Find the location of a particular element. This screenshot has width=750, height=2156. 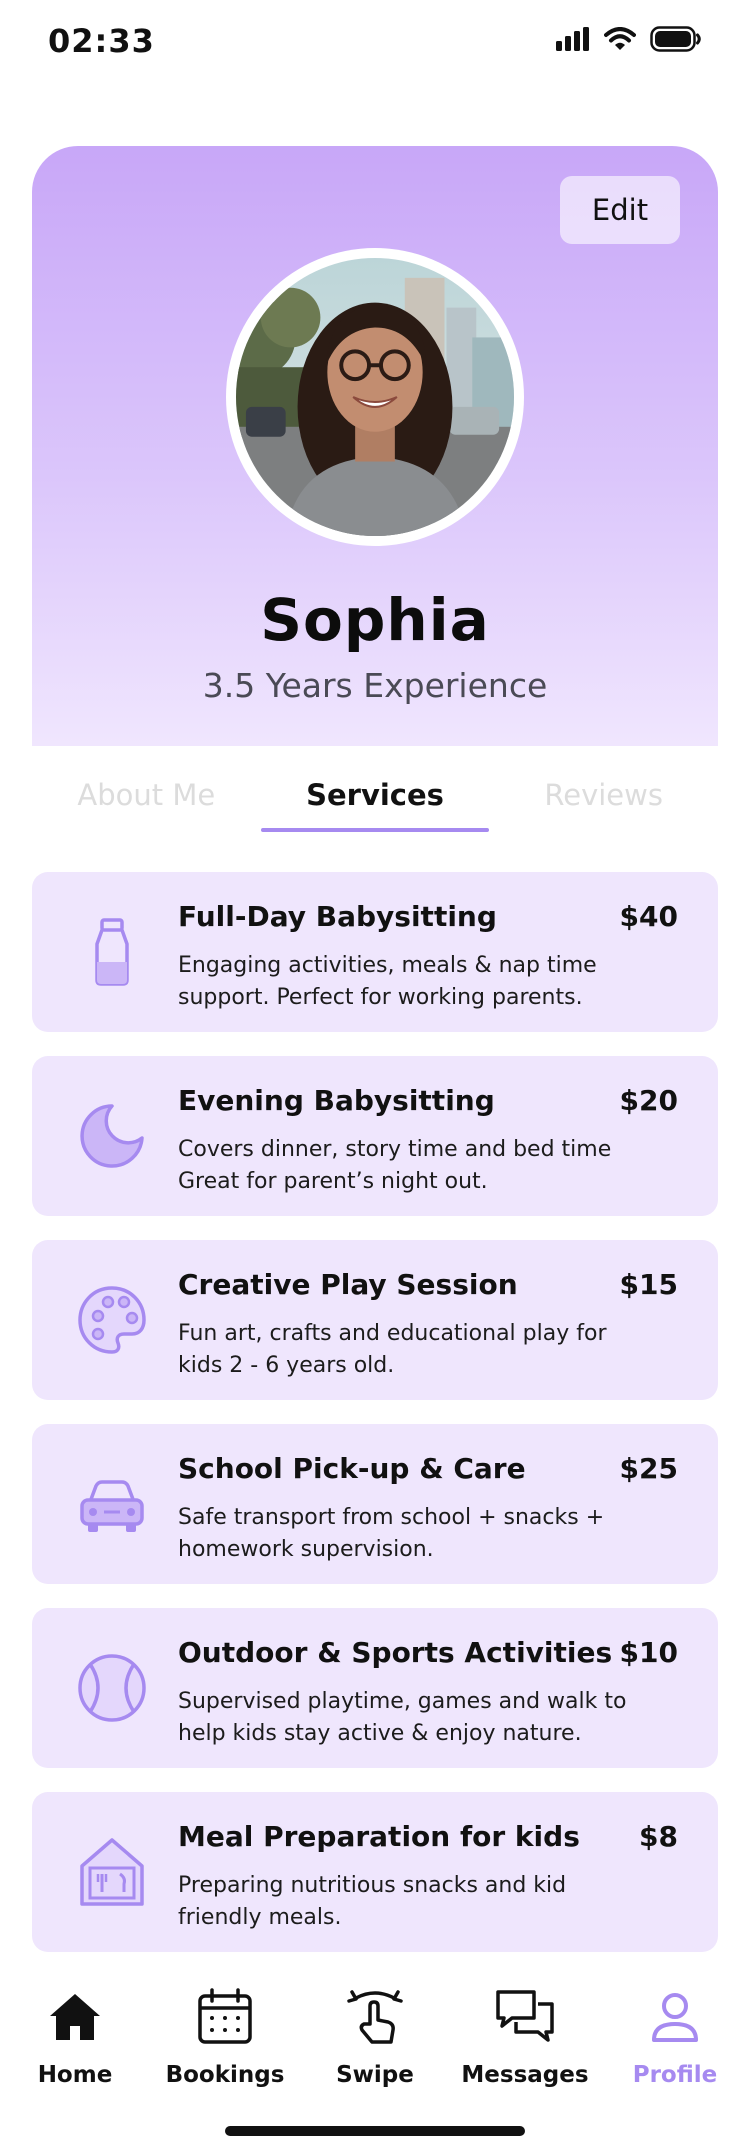

service-title: Full-Day Babysitting is located at coordinates (337, 916).